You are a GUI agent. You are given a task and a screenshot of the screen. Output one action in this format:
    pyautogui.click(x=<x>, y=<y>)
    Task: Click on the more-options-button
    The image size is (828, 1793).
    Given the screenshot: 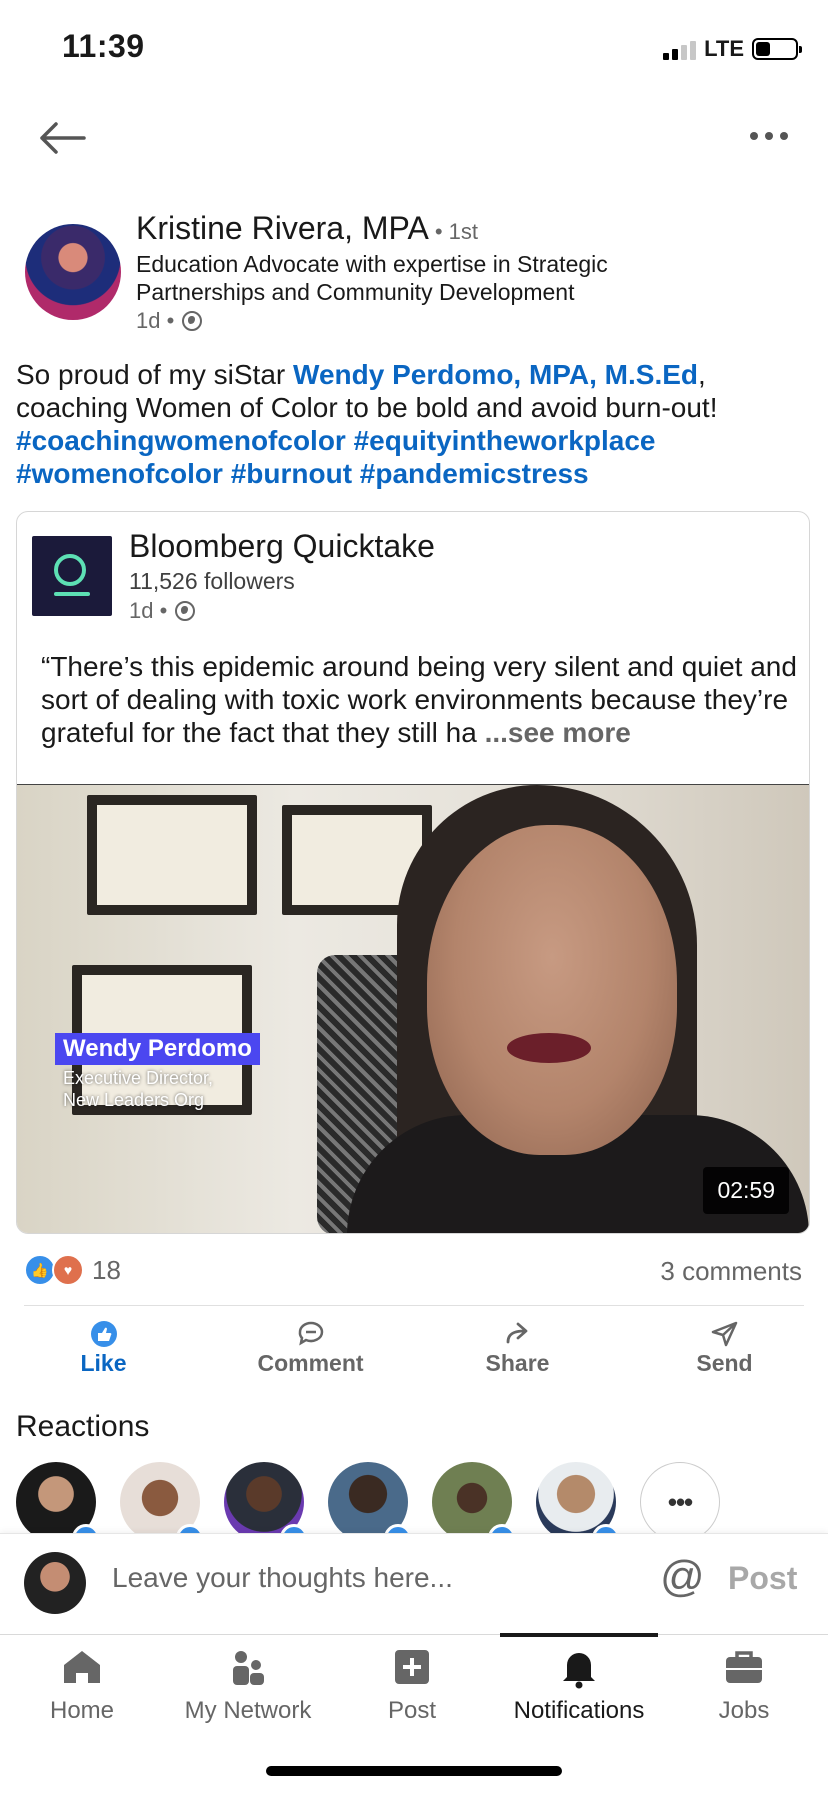 What is the action you would take?
    pyautogui.click(x=769, y=136)
    